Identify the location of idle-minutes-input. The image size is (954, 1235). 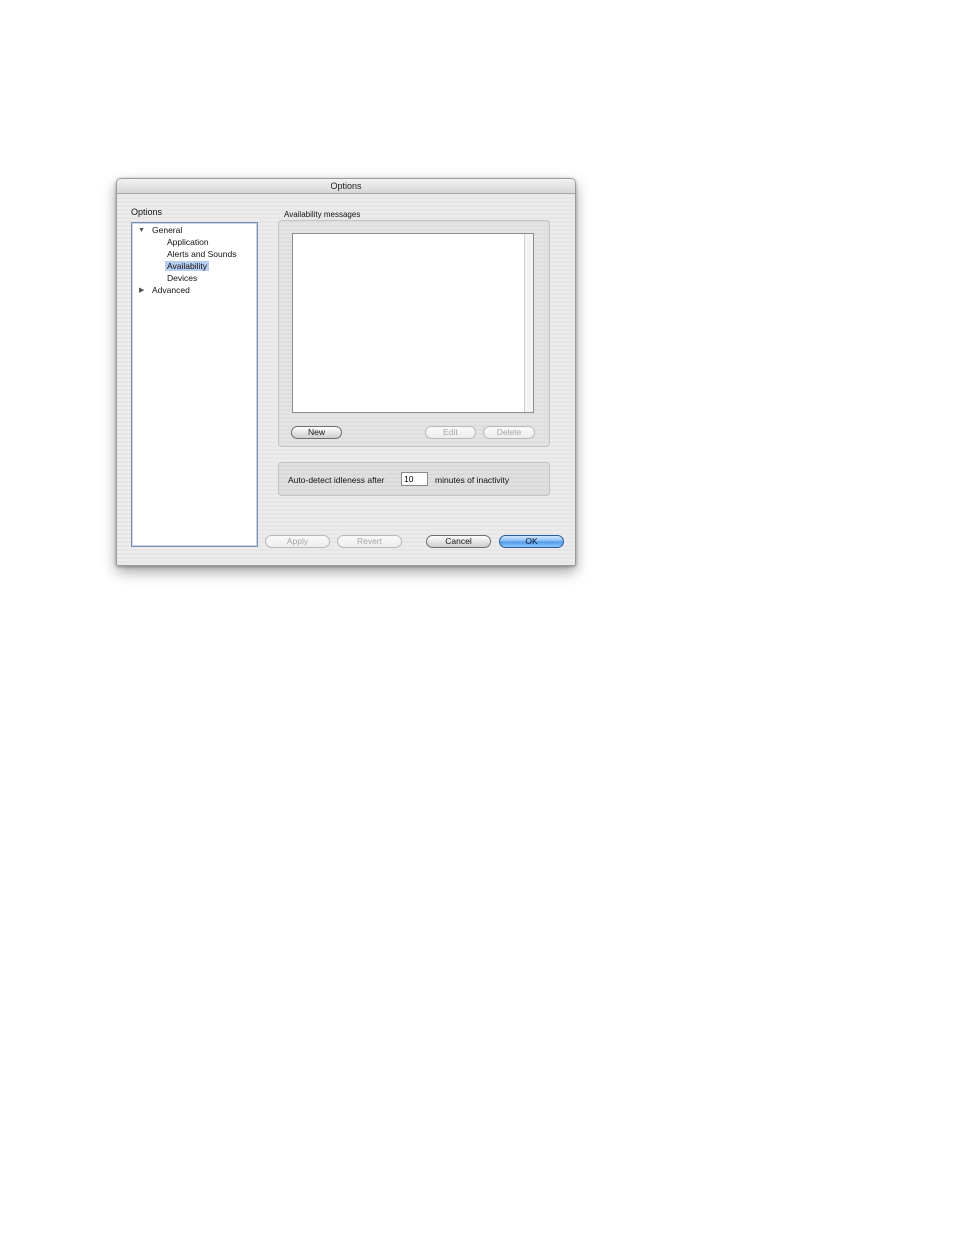
(414, 479).